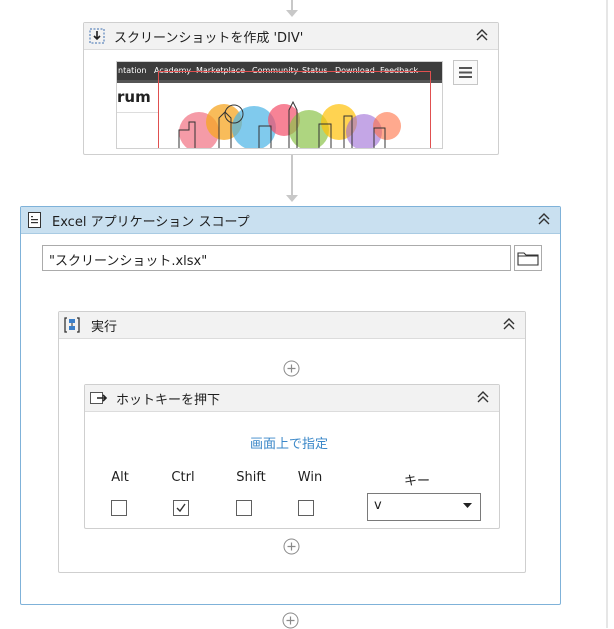 Image resolution: width=614 pixels, height=629 pixels. Describe the element at coordinates (292, 5) in the screenshot. I see `flow-connector-top` at that location.